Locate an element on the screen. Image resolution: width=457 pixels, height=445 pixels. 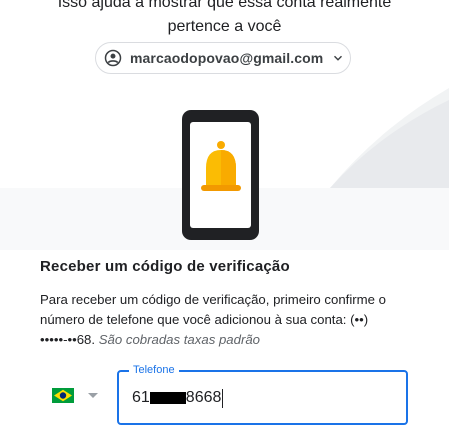
verification-heading: Receber um código de verificação is located at coordinates (165, 266).